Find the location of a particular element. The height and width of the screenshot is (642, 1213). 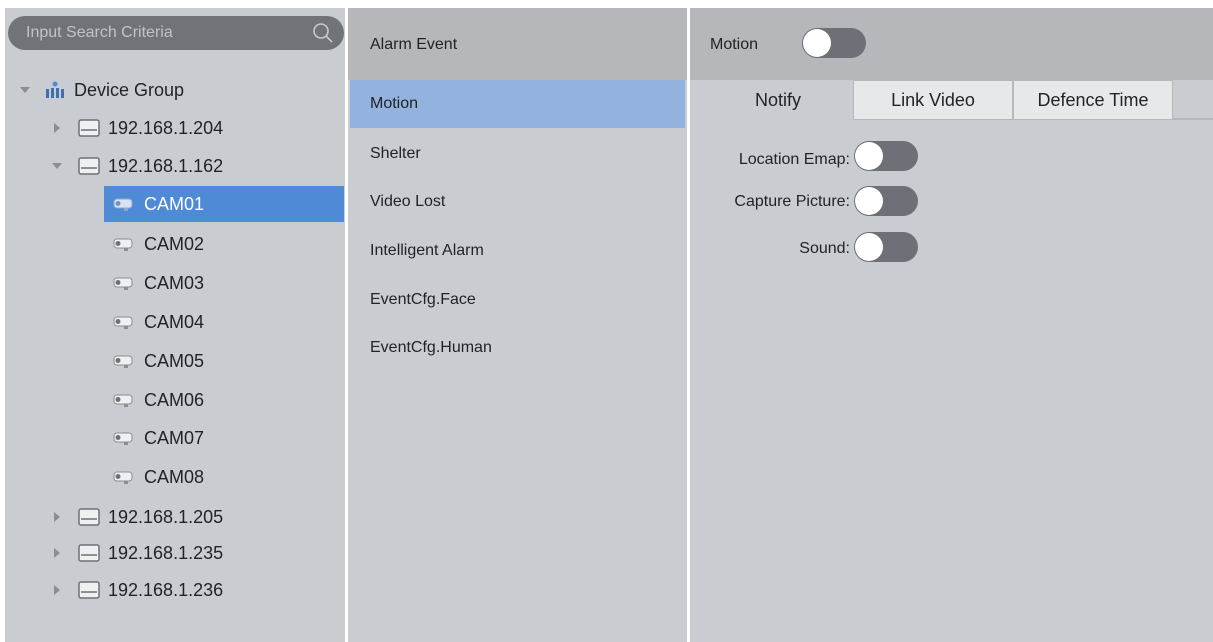

tab-defence-time: Defence Time is located at coordinates (1093, 100).